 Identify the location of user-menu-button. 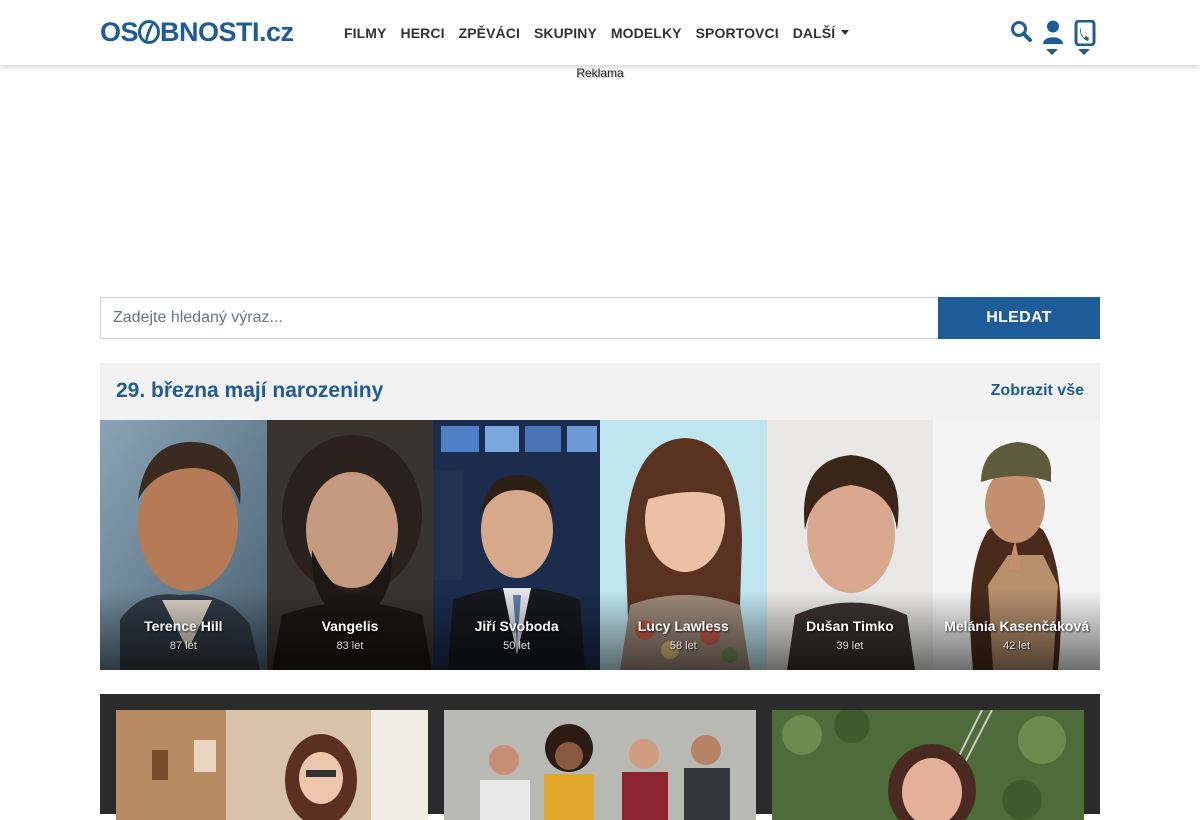
(1052, 38).